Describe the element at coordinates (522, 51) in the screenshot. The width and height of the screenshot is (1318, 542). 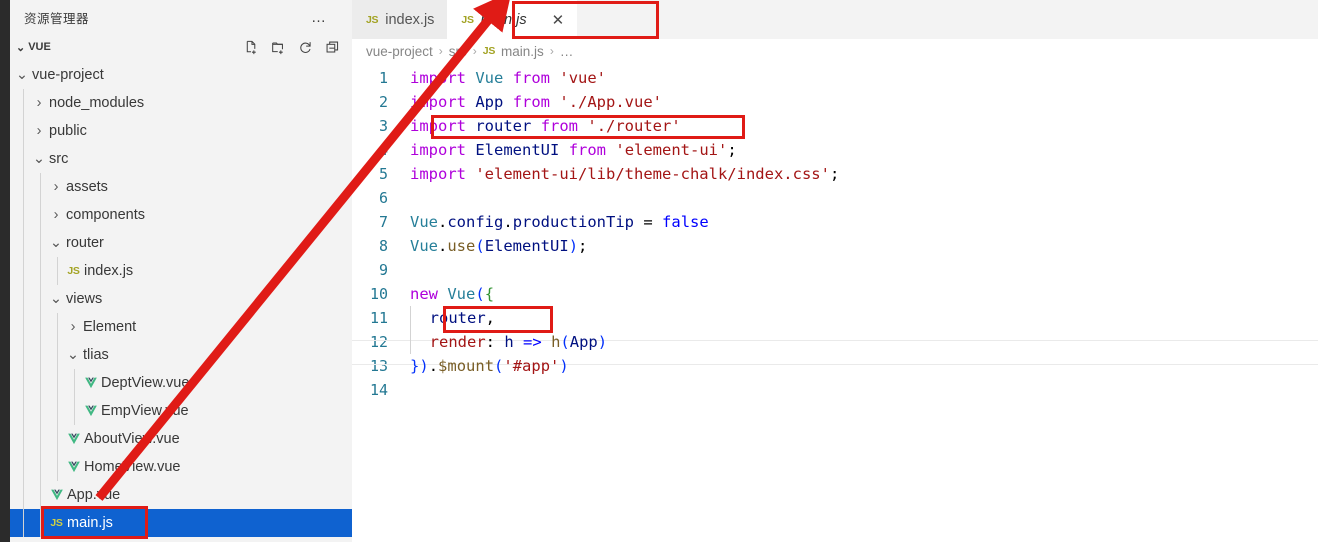
I see `breadcrumb-item-file: main.js` at that location.